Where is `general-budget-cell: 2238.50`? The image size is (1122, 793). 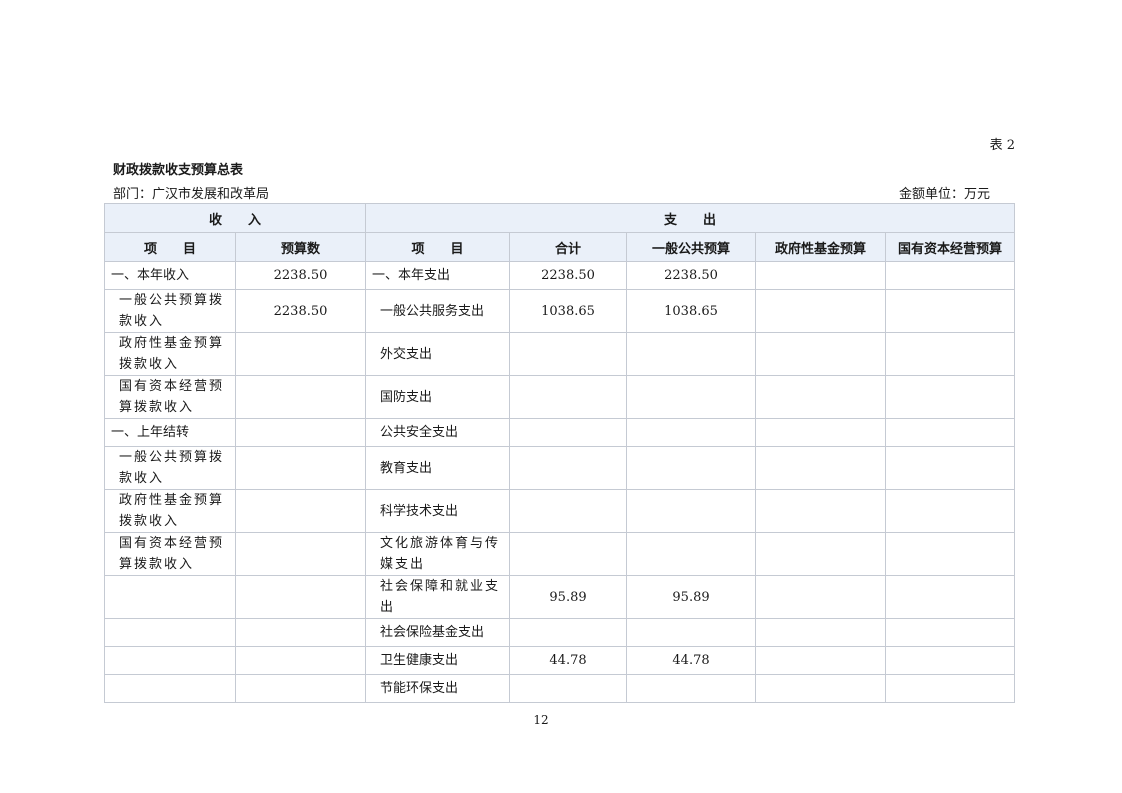
general-budget-cell: 2238.50 is located at coordinates (691, 275).